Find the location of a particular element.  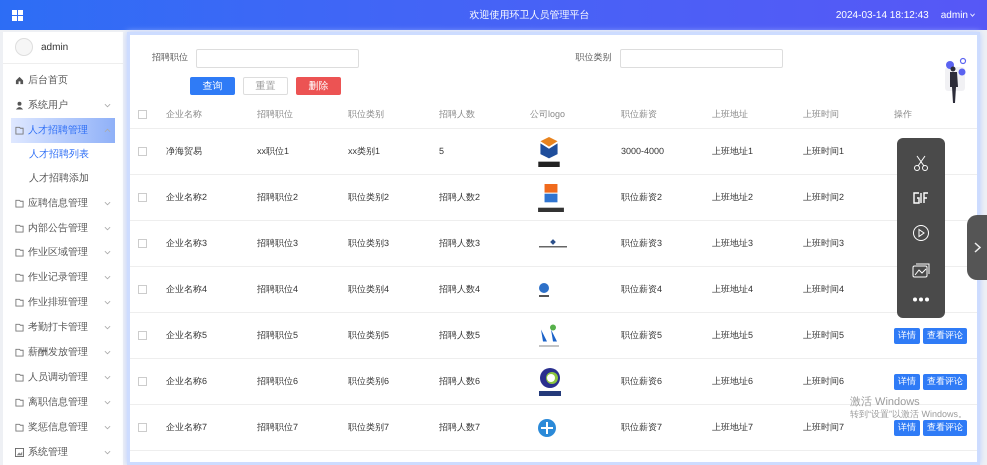

play-icon is located at coordinates (921, 233).